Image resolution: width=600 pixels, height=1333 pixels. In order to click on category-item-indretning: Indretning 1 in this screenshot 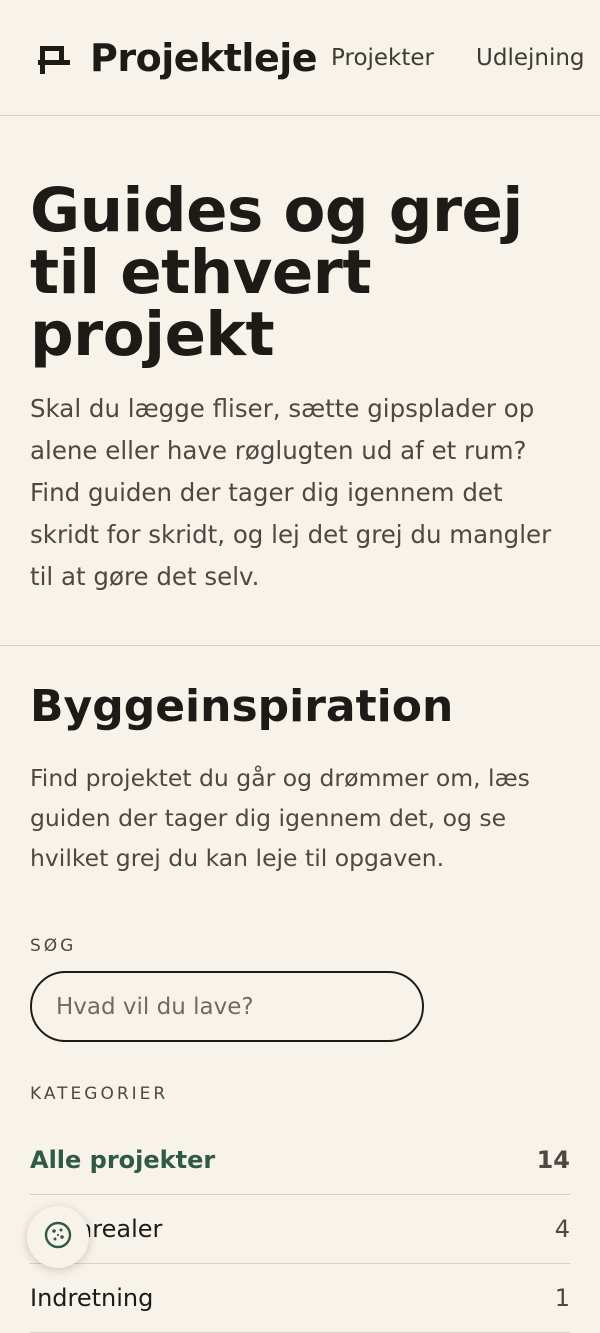, I will do `click(300, 1298)`.